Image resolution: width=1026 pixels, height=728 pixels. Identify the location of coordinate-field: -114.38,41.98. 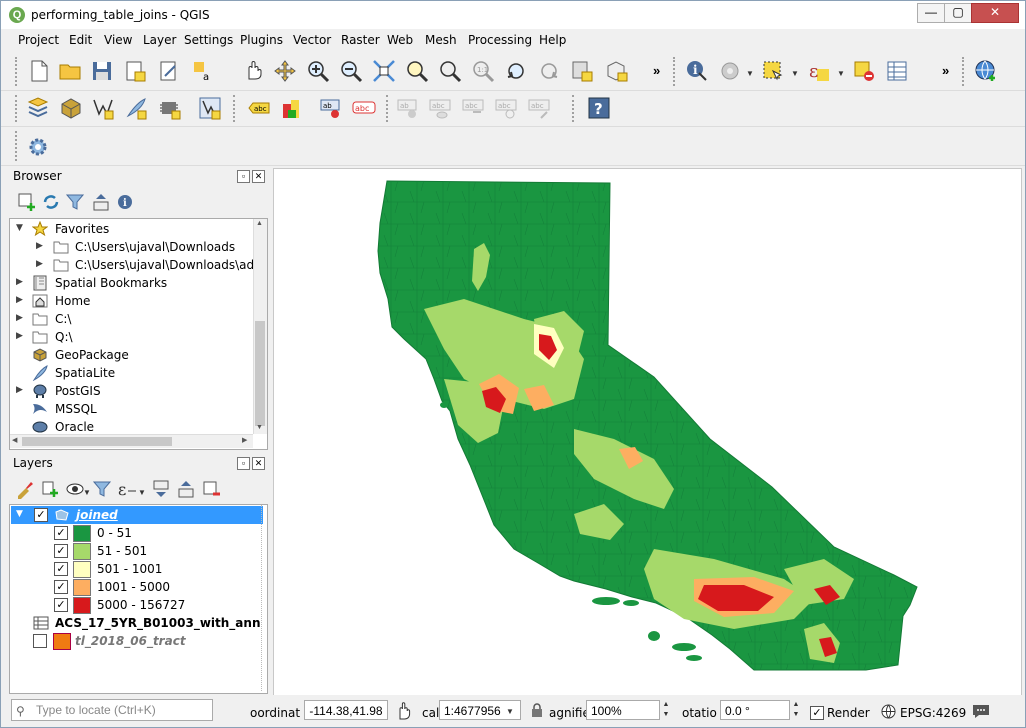
(346, 710).